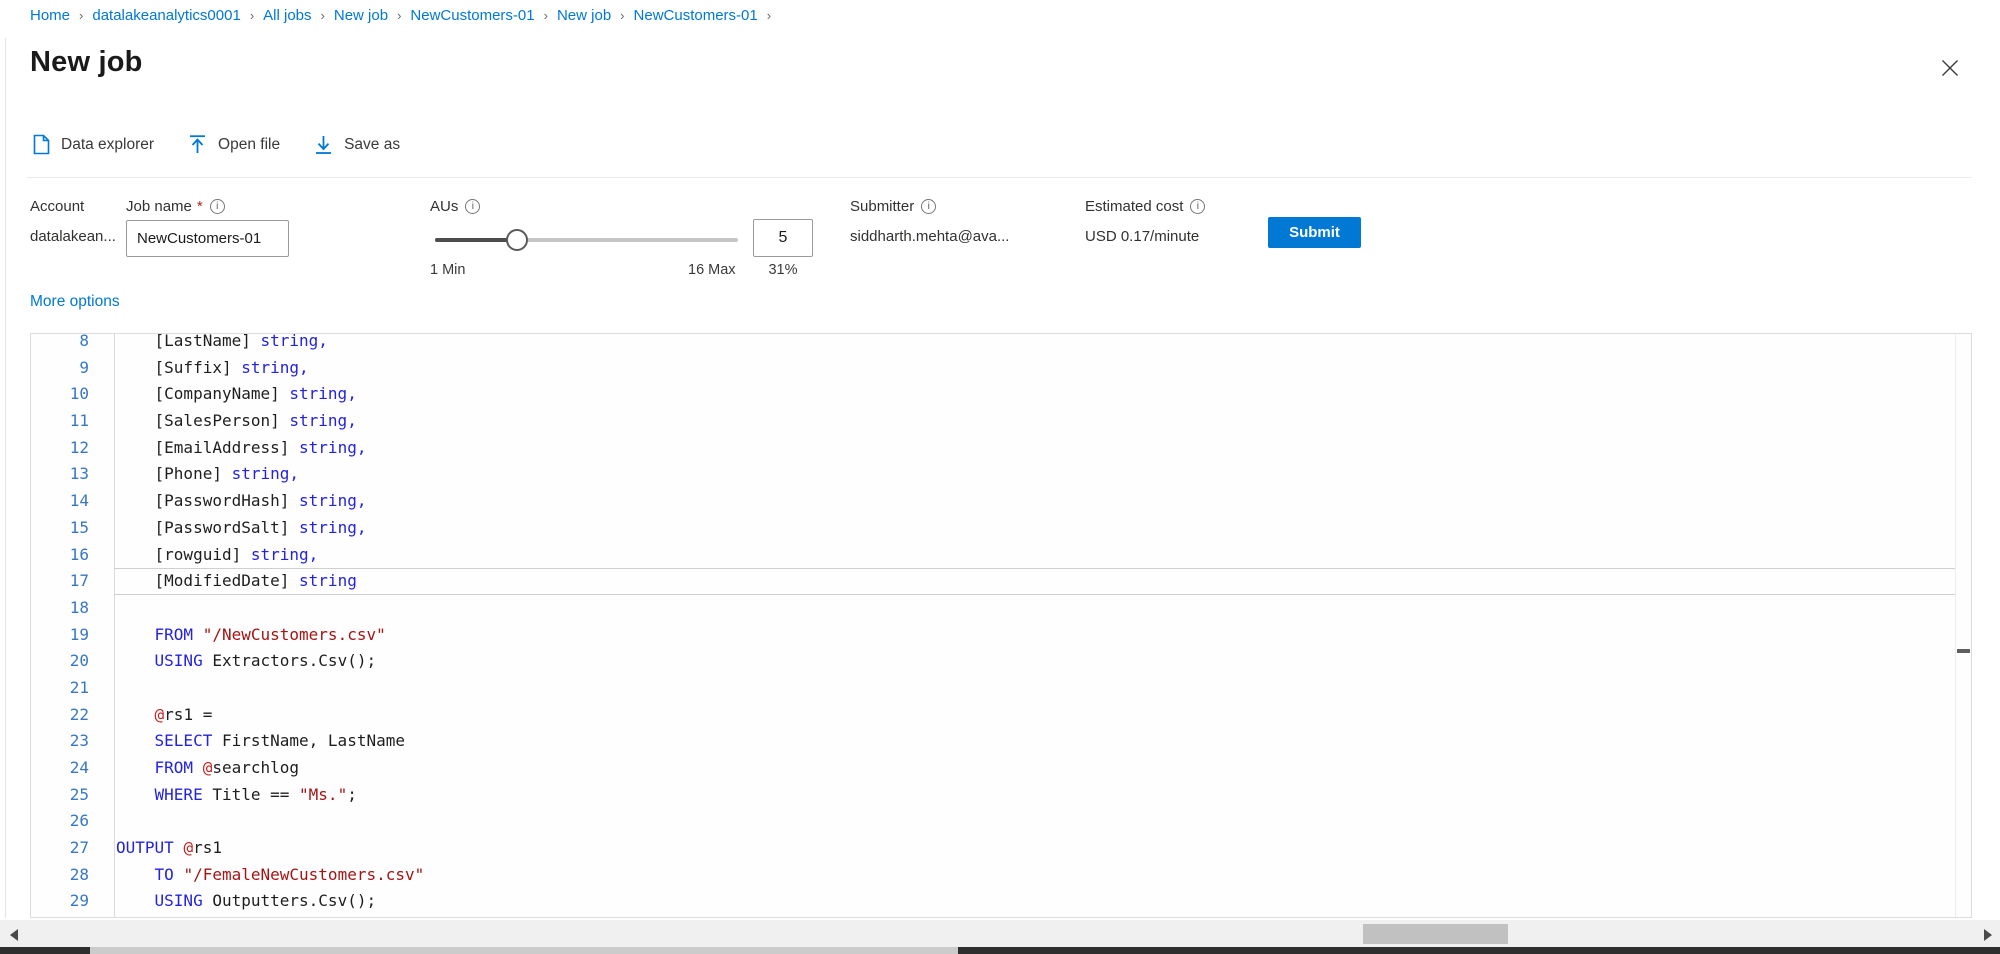  I want to click on editor-line-number: 23, so click(79, 741).